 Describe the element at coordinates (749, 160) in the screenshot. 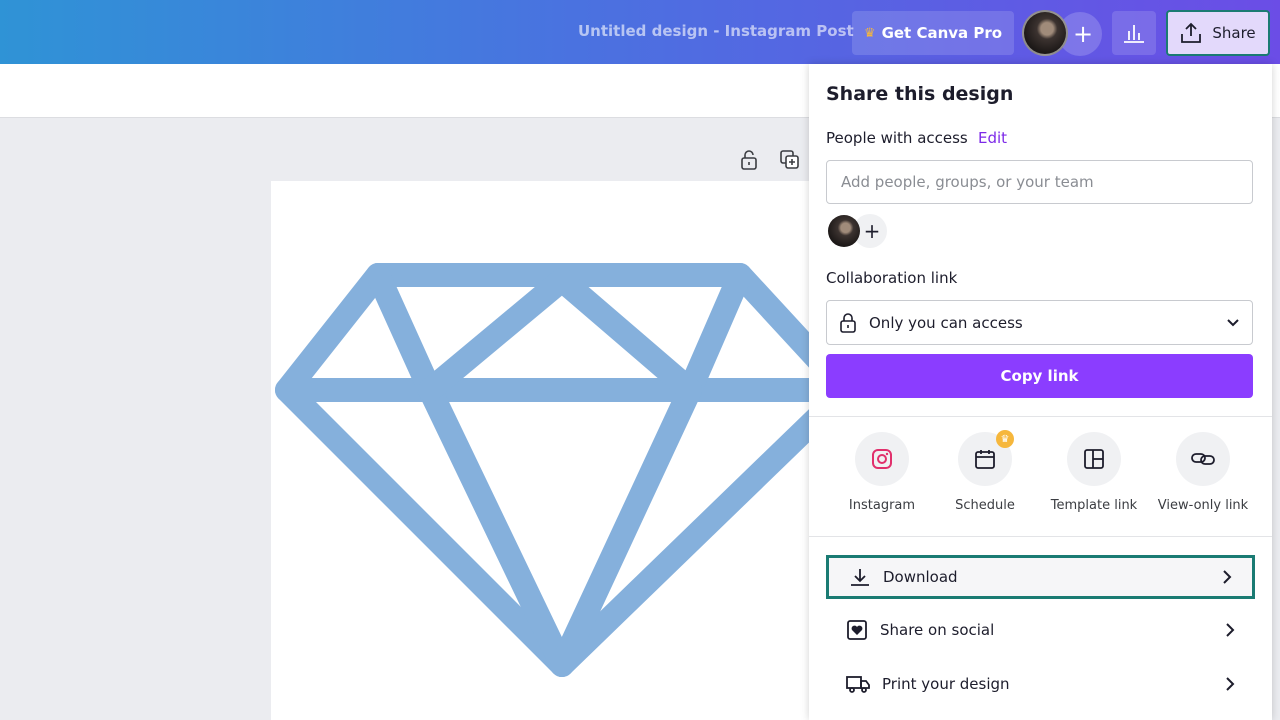

I see `unlock-icon` at that location.